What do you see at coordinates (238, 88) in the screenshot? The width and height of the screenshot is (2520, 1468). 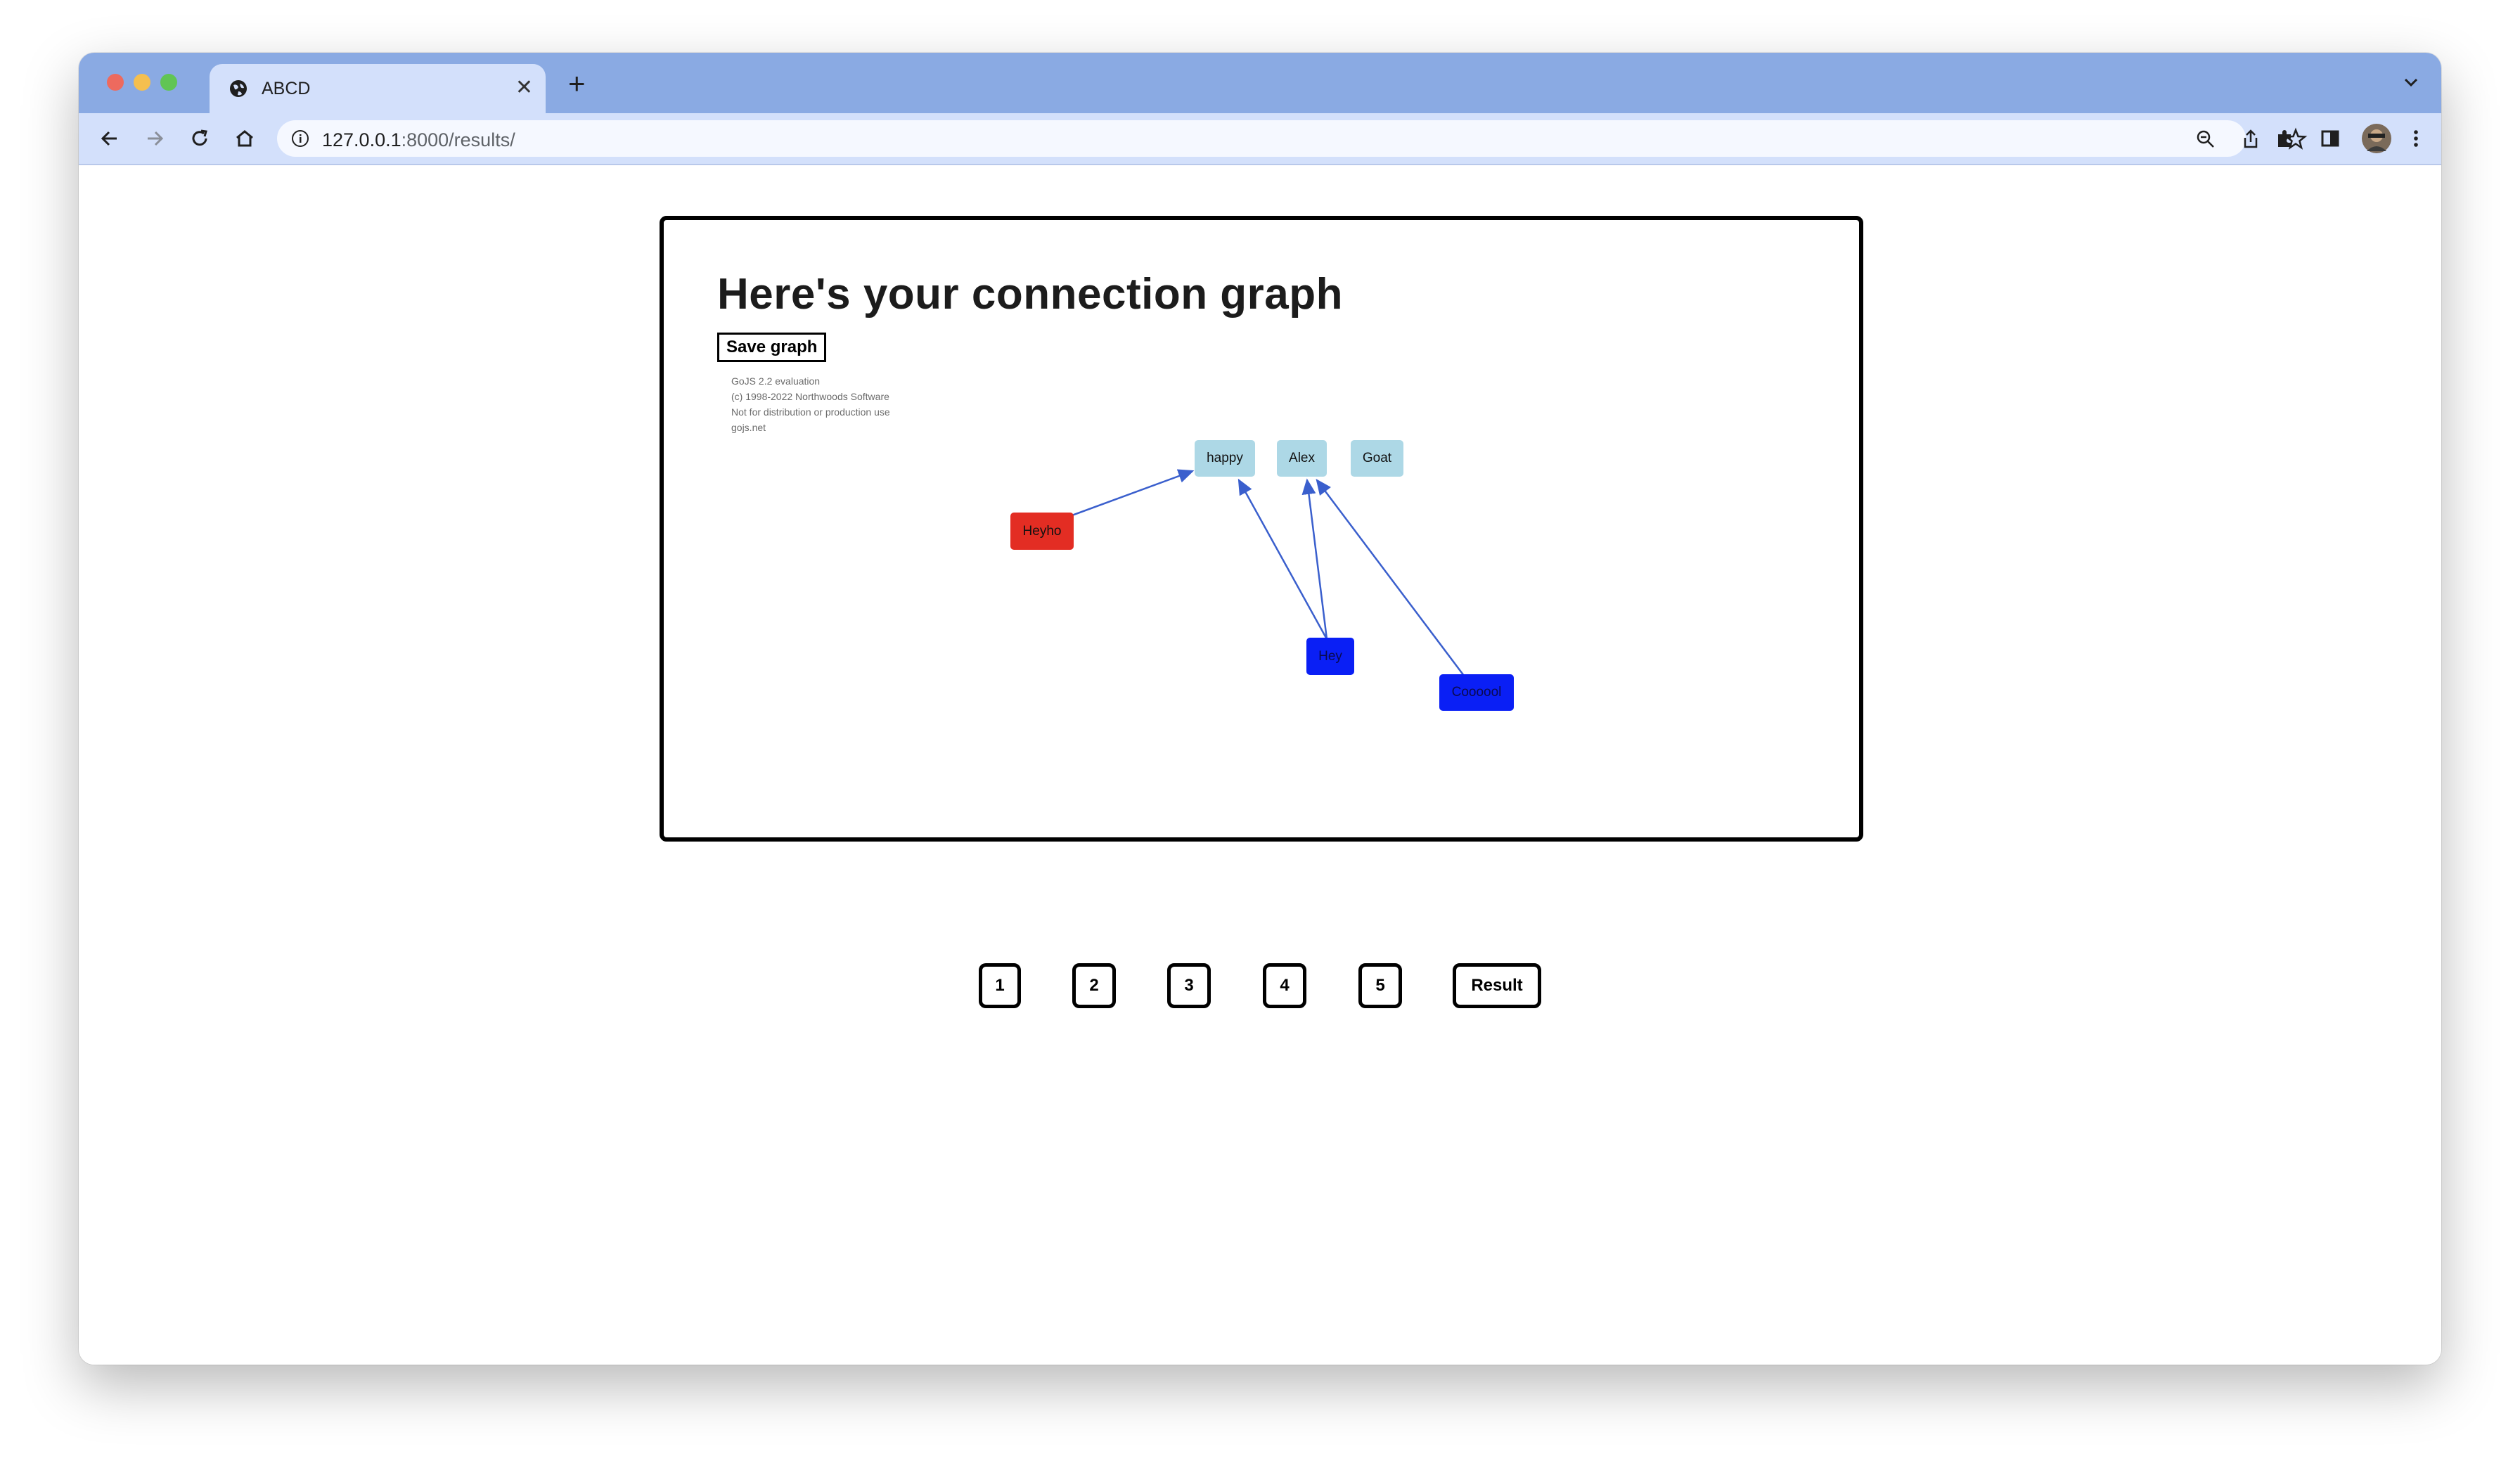 I see `globe-icon` at bounding box center [238, 88].